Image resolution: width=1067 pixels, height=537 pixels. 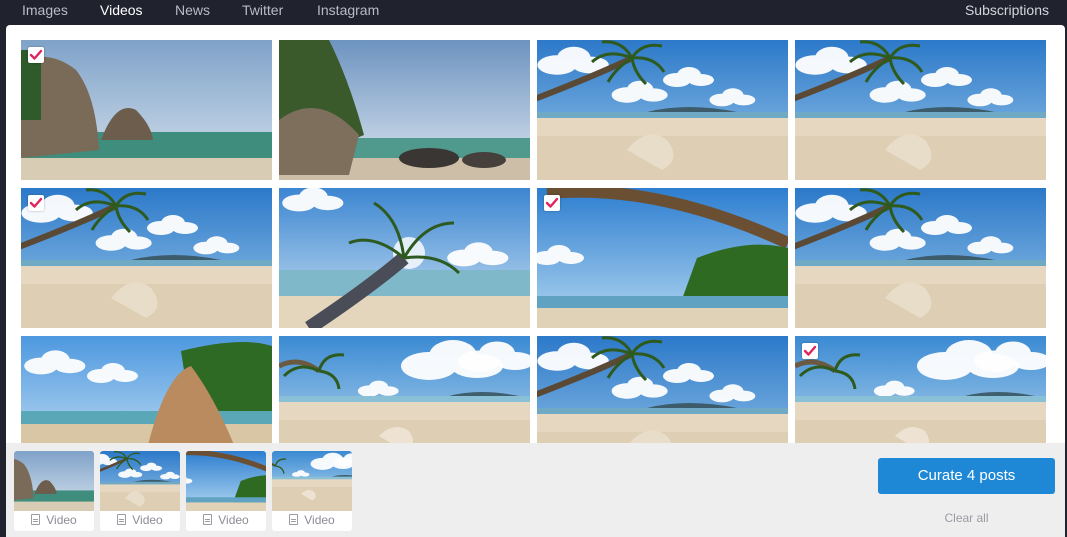 I want to click on tab-videos: Videos, so click(x=121, y=10).